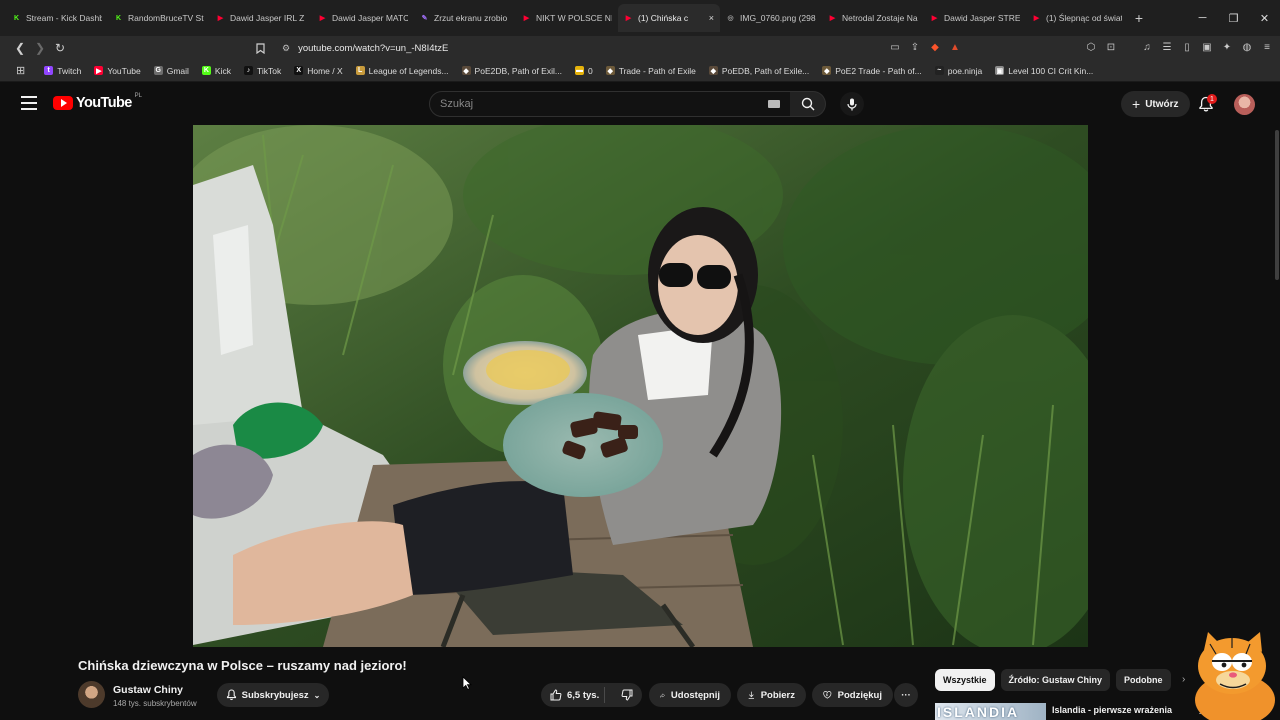 This screenshot has height=720, width=1280. I want to click on browser-tab: ◎ IMG_0760.png (298, so click(771, 18).